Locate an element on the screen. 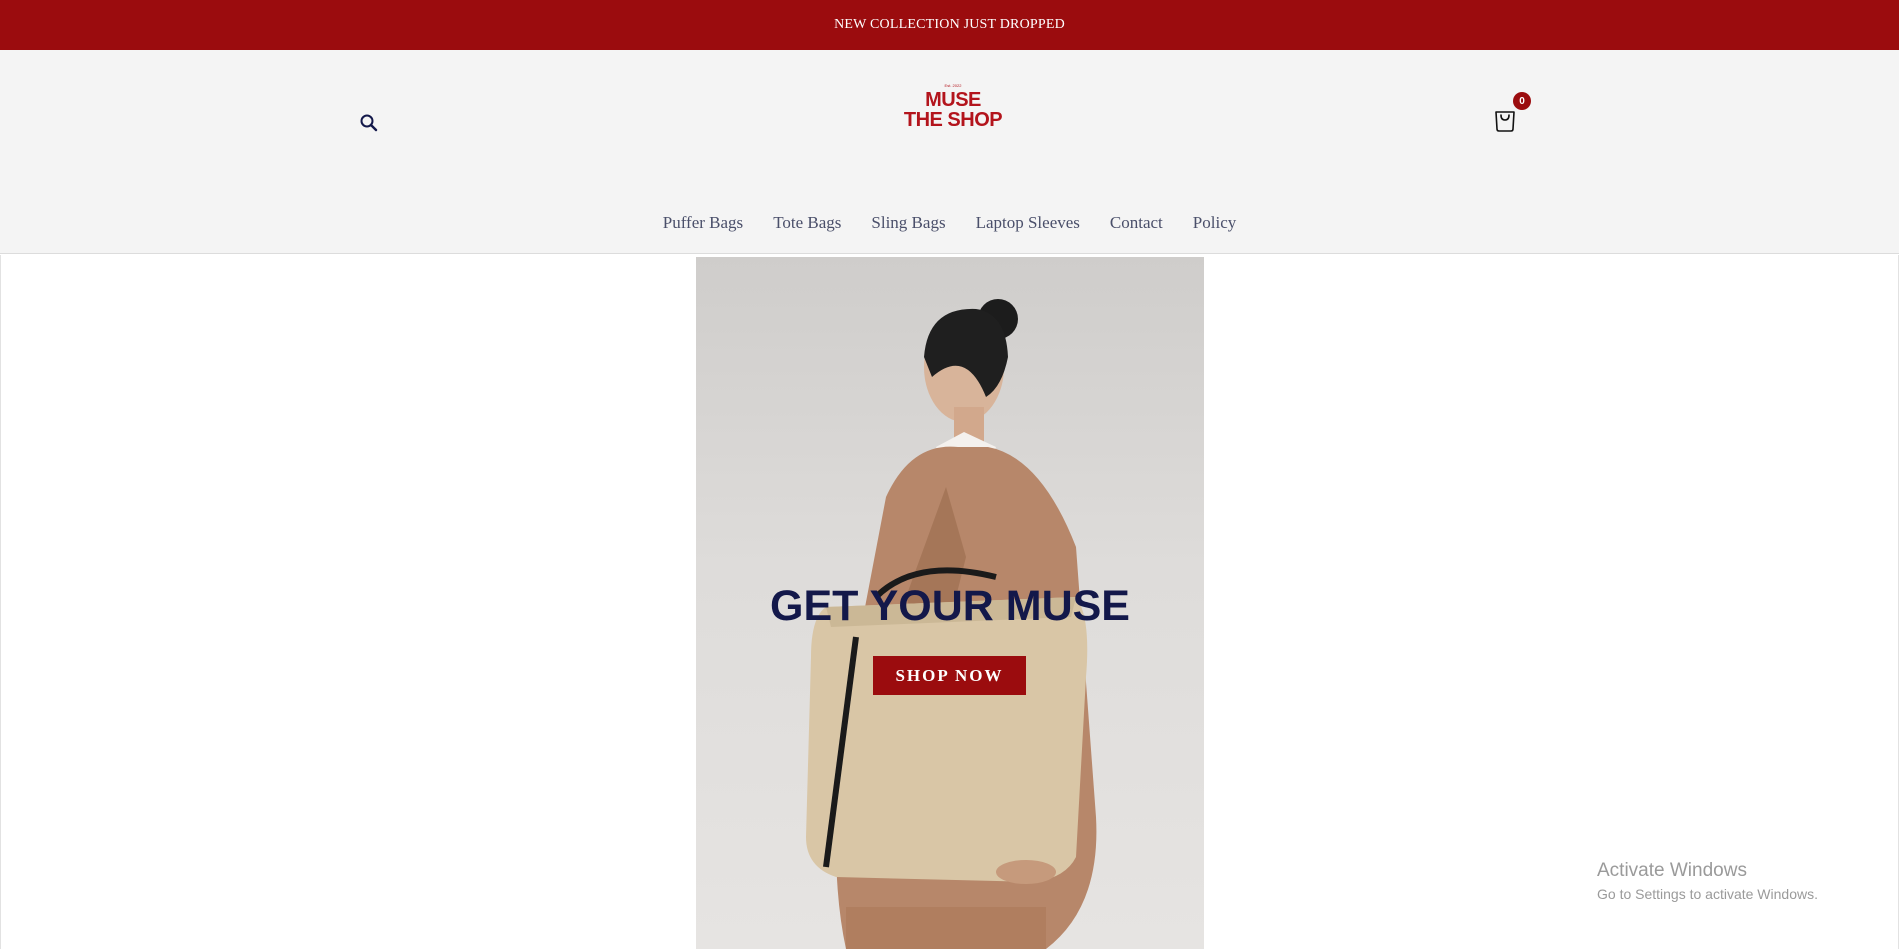 The image size is (1899, 949). logo-line-2: THE SHOP is located at coordinates (953, 120).